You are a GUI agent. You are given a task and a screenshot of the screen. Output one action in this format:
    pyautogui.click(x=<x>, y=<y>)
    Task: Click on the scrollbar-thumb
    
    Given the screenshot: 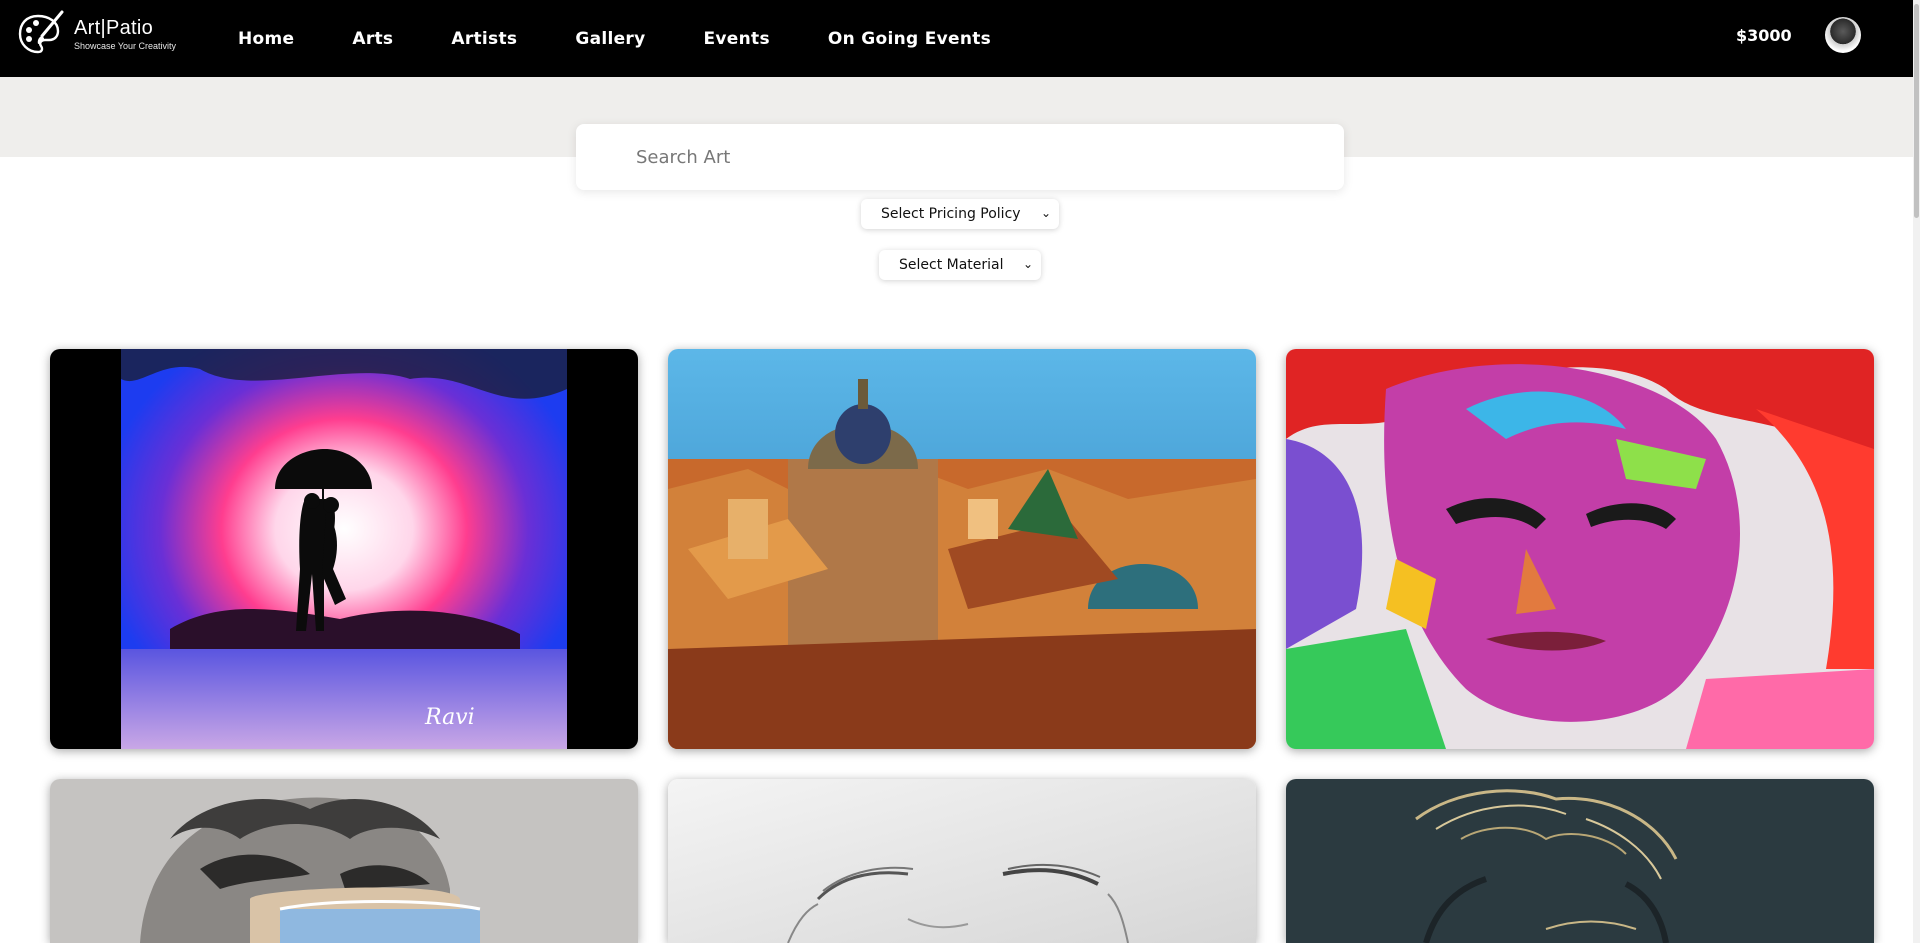 What is the action you would take?
    pyautogui.click(x=1916, y=111)
    